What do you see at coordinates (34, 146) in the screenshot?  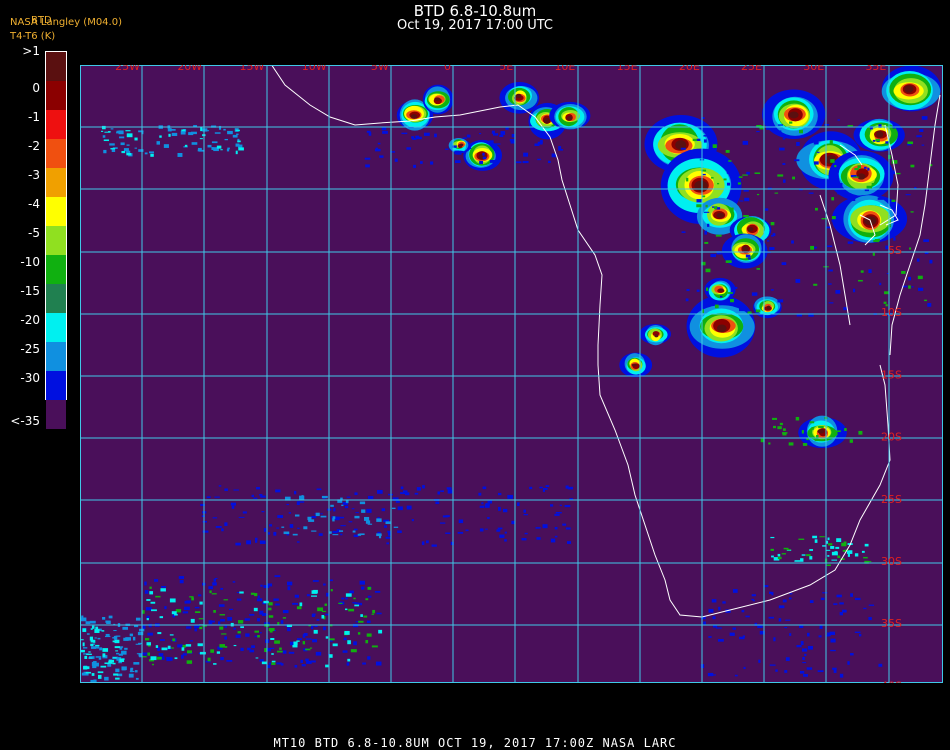 I see `legend-label: -2` at bounding box center [34, 146].